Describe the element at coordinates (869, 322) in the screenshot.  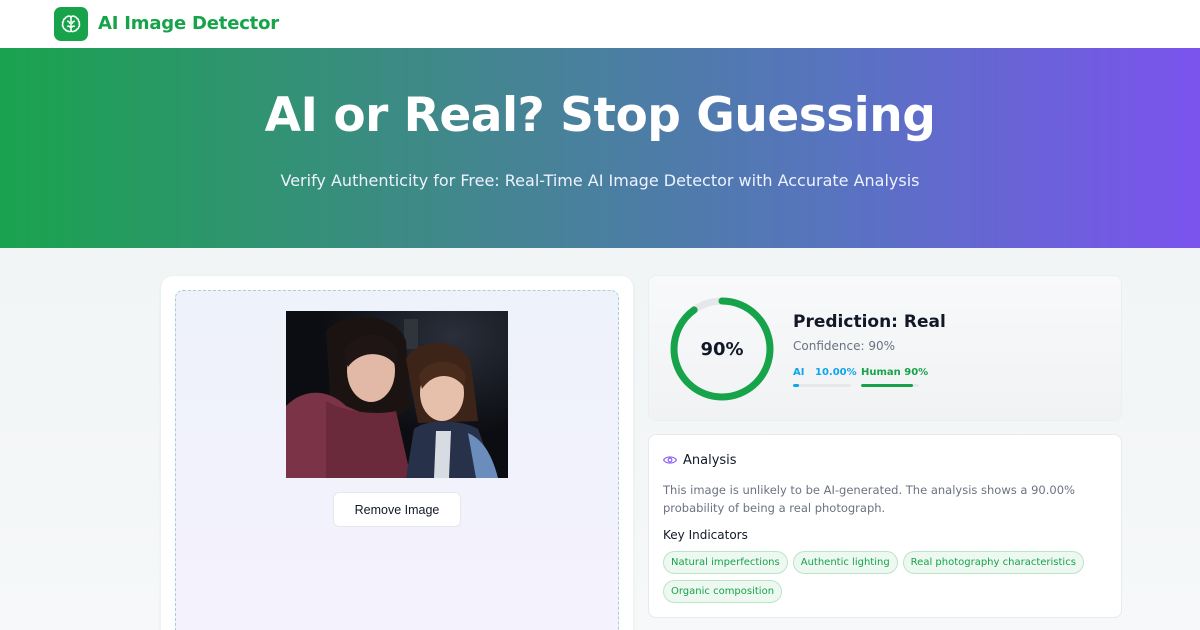
I see `prediction-label: Prediction: Real` at that location.